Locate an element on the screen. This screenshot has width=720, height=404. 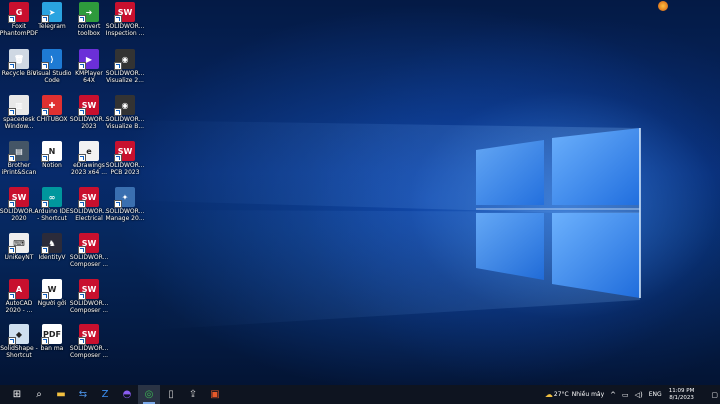
desktop-icon-label: IdentityV is located at coordinates (52, 257).